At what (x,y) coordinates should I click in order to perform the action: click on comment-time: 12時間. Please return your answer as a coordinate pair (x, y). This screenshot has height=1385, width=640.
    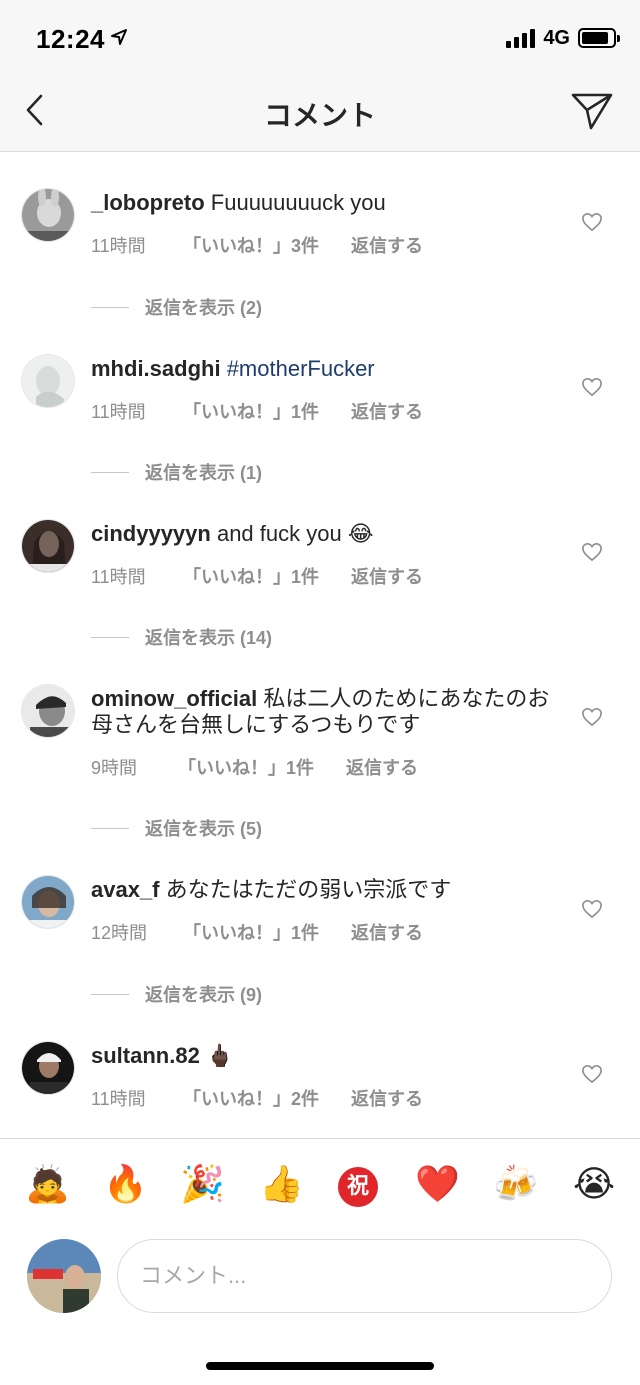
    Looking at the image, I should click on (119, 933).